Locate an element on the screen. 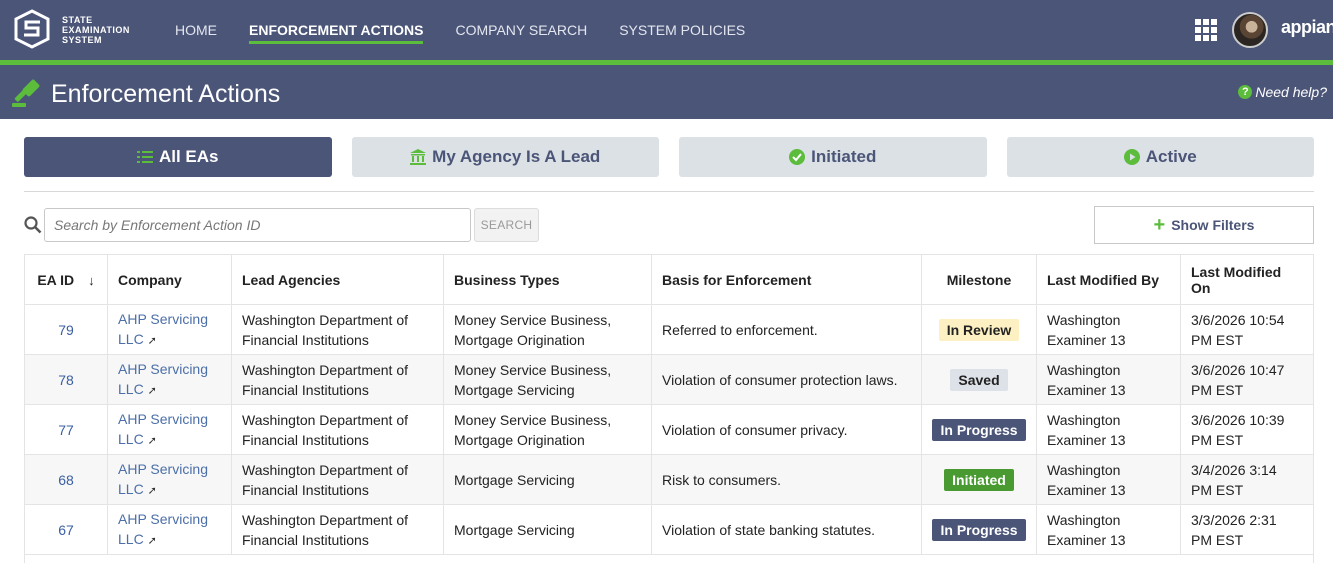 The width and height of the screenshot is (1333, 563). page-title: Enforcement Actions is located at coordinates (166, 94).